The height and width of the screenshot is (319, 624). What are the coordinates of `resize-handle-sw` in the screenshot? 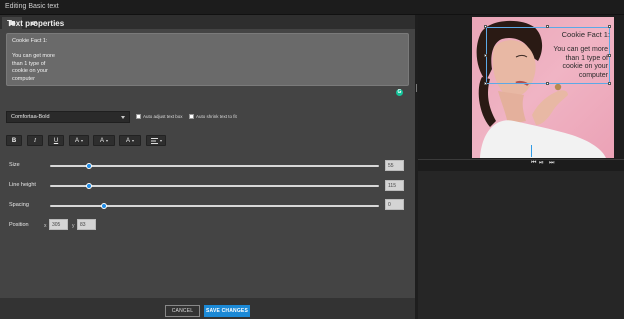 It's located at (485, 83).